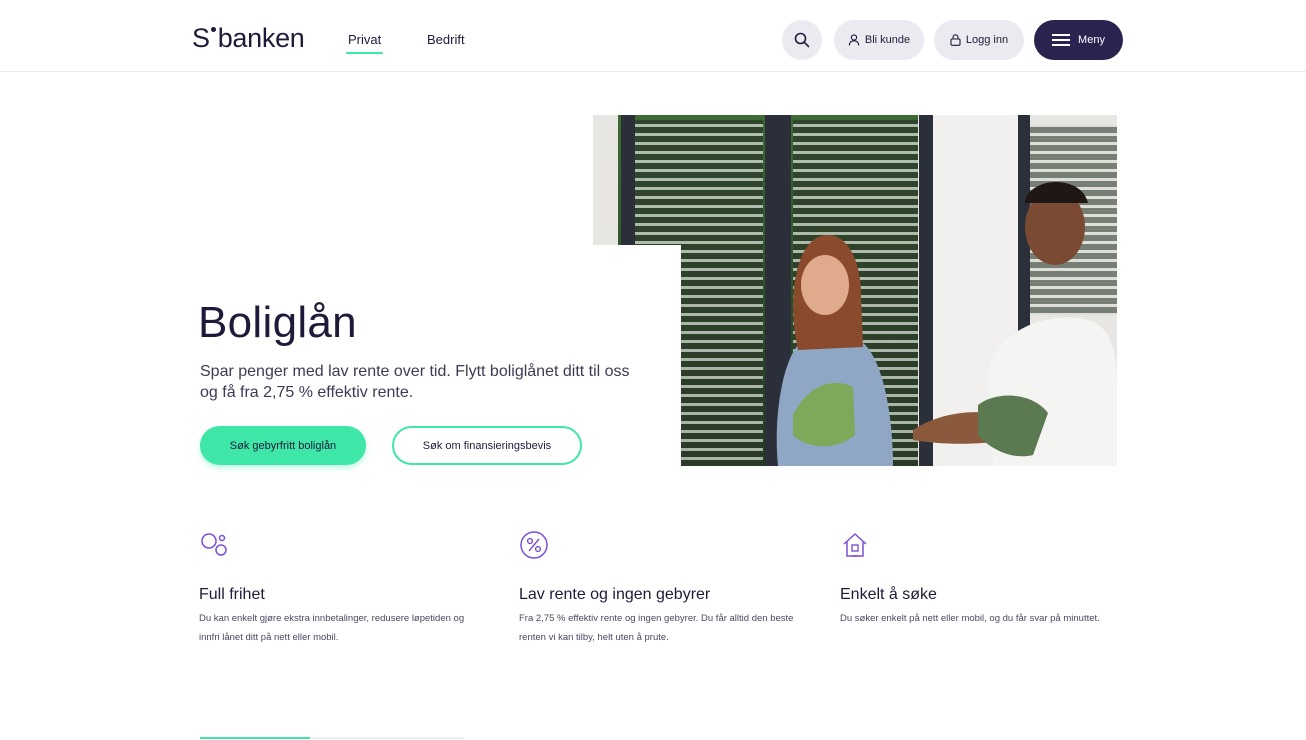  I want to click on bli-kunde-button: Bli kunde, so click(879, 40).